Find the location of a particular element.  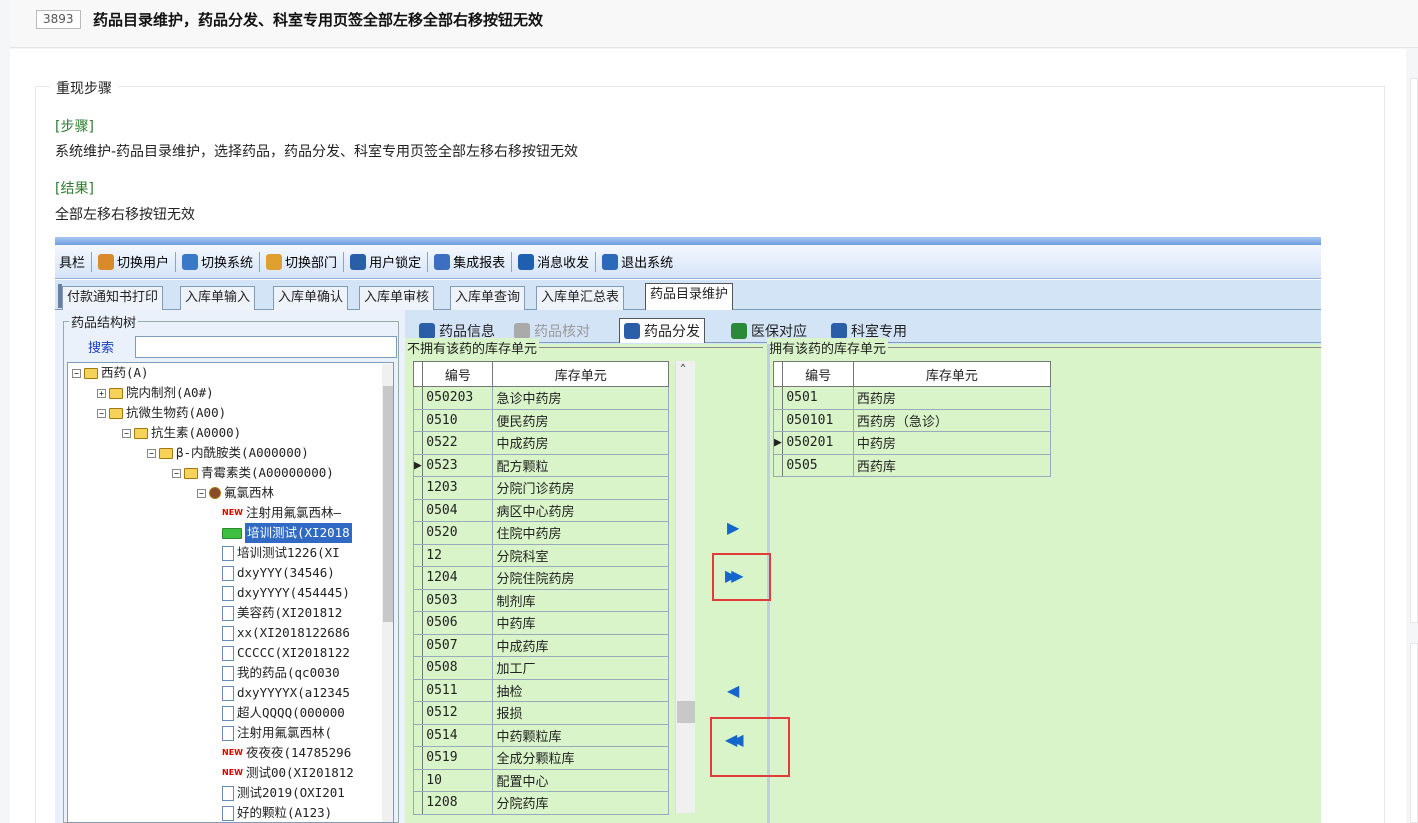

toolbar-button-7: 退出系统 is located at coordinates (637, 261).